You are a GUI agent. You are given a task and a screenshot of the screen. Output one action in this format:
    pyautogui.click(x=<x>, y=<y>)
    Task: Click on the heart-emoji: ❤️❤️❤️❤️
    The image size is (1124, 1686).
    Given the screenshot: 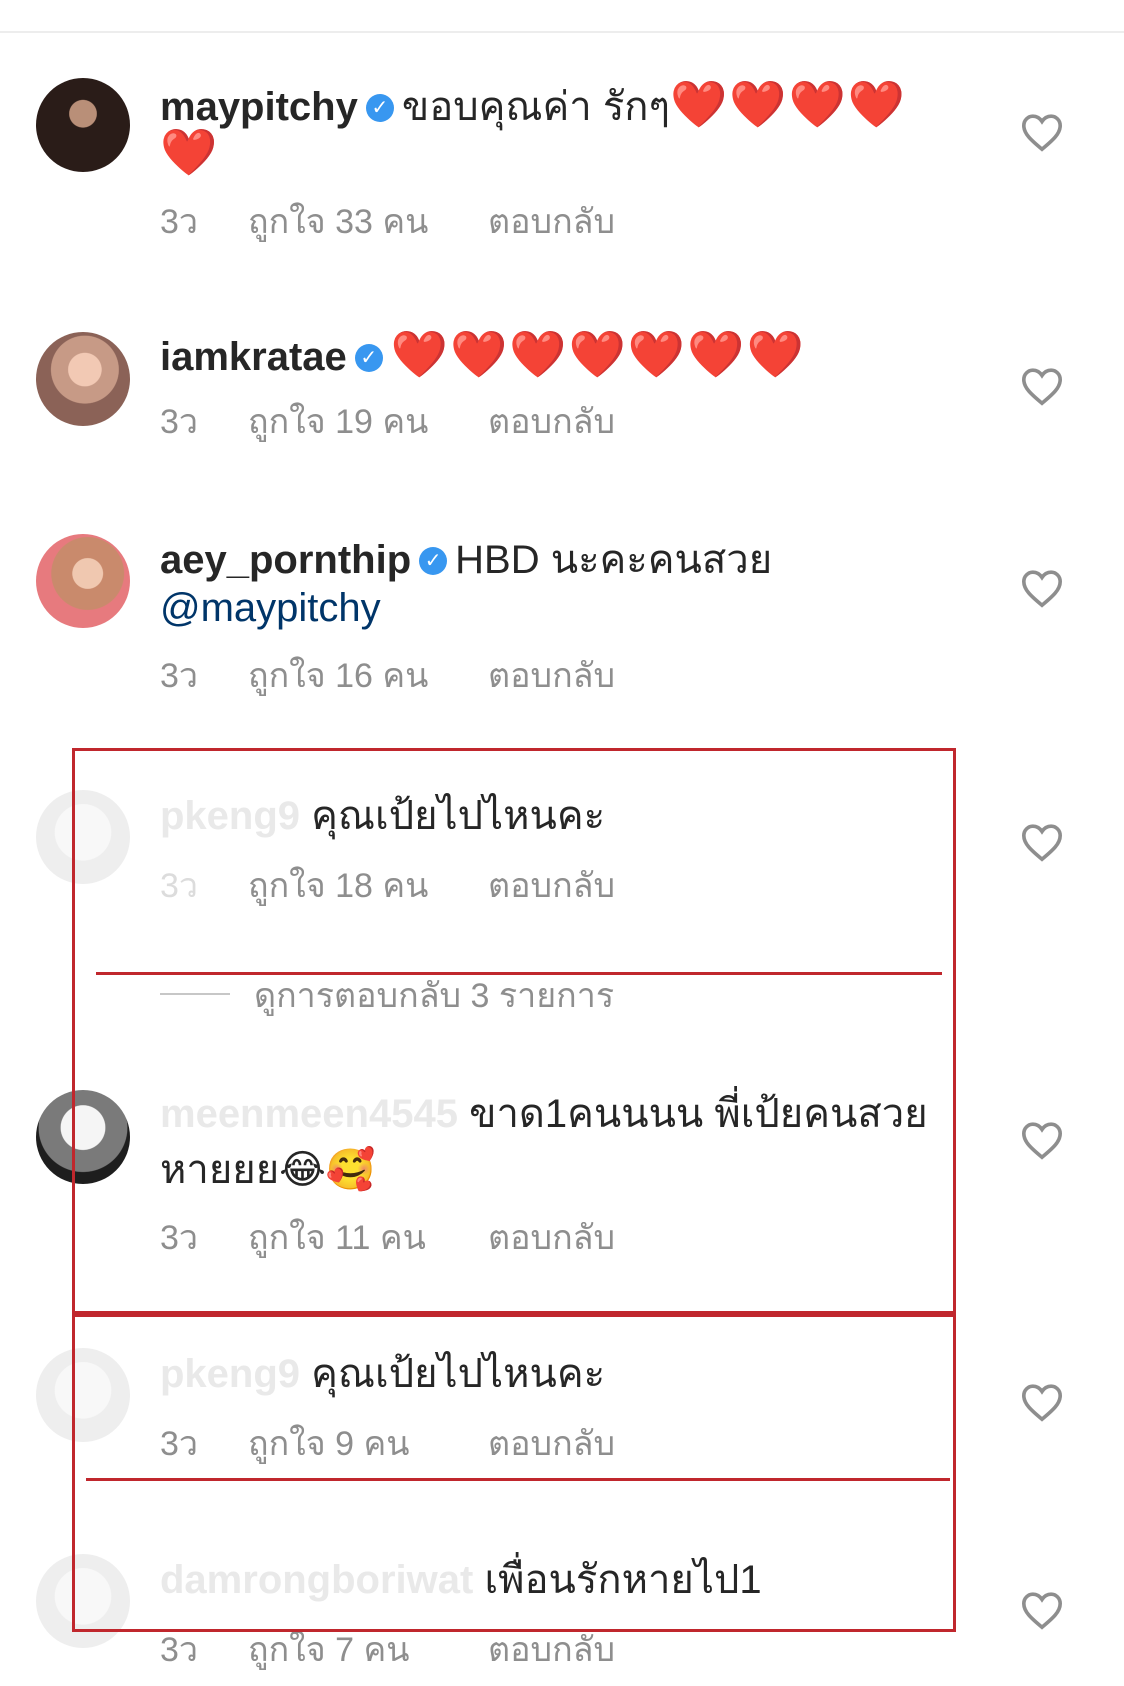 What is the action you would take?
    pyautogui.click(x=789, y=104)
    